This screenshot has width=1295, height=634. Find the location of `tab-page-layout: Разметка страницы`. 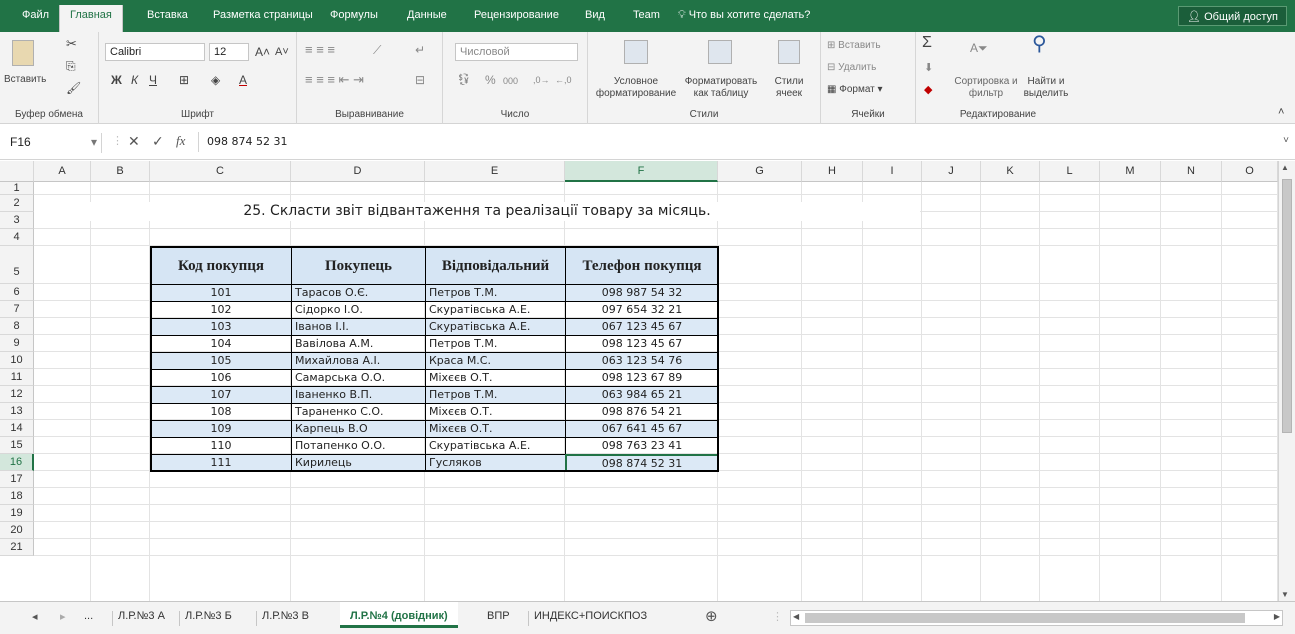

tab-page-layout: Разметка страницы is located at coordinates (263, 15).